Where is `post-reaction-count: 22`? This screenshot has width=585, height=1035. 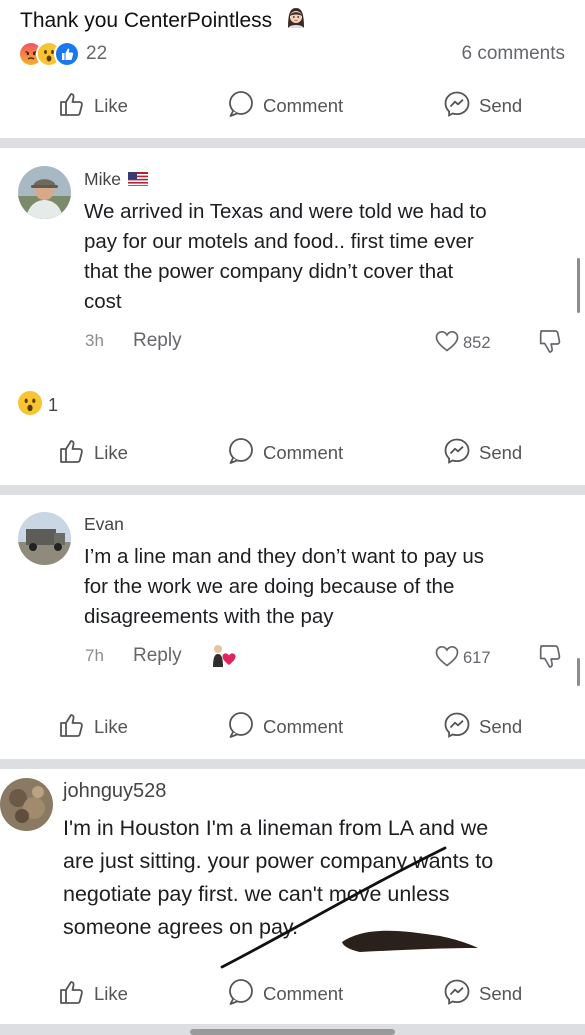
post-reaction-count: 22 is located at coordinates (97, 53).